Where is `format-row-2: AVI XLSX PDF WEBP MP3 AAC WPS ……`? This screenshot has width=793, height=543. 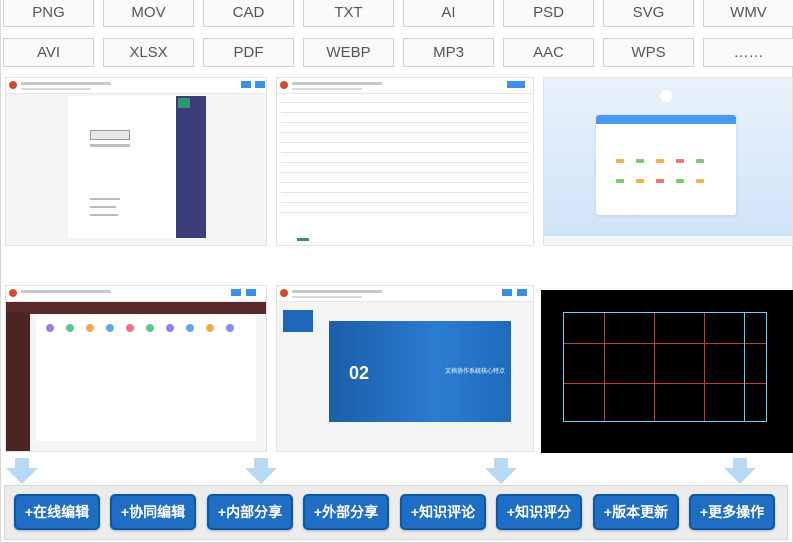
format-row-2: AVI XLSX PDF WEBP MP3 AAC WPS …… is located at coordinates (398, 52).